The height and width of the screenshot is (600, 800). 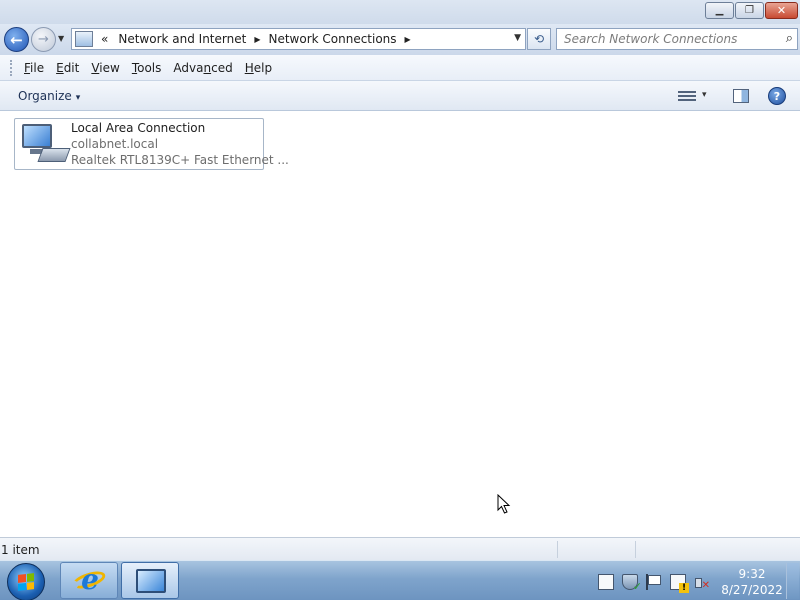 I want to click on clock-time: 9:32, so click(x=752, y=574).